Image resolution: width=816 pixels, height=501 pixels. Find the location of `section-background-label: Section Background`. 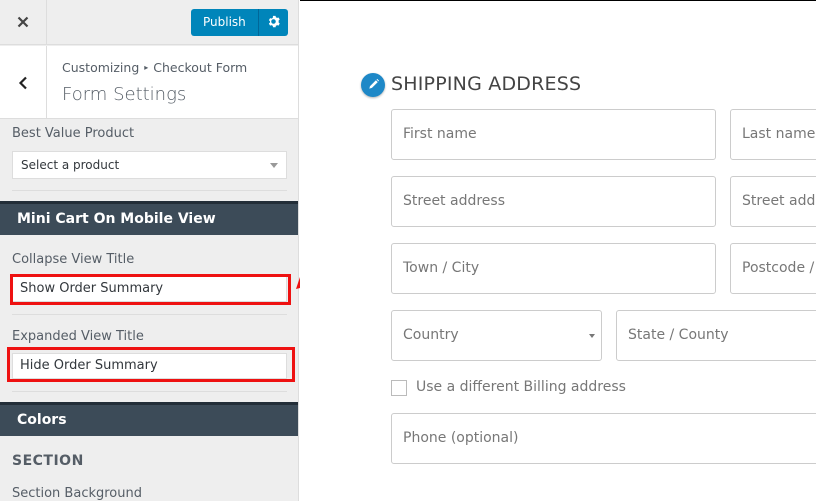

section-background-label: Section Background is located at coordinates (77, 493).